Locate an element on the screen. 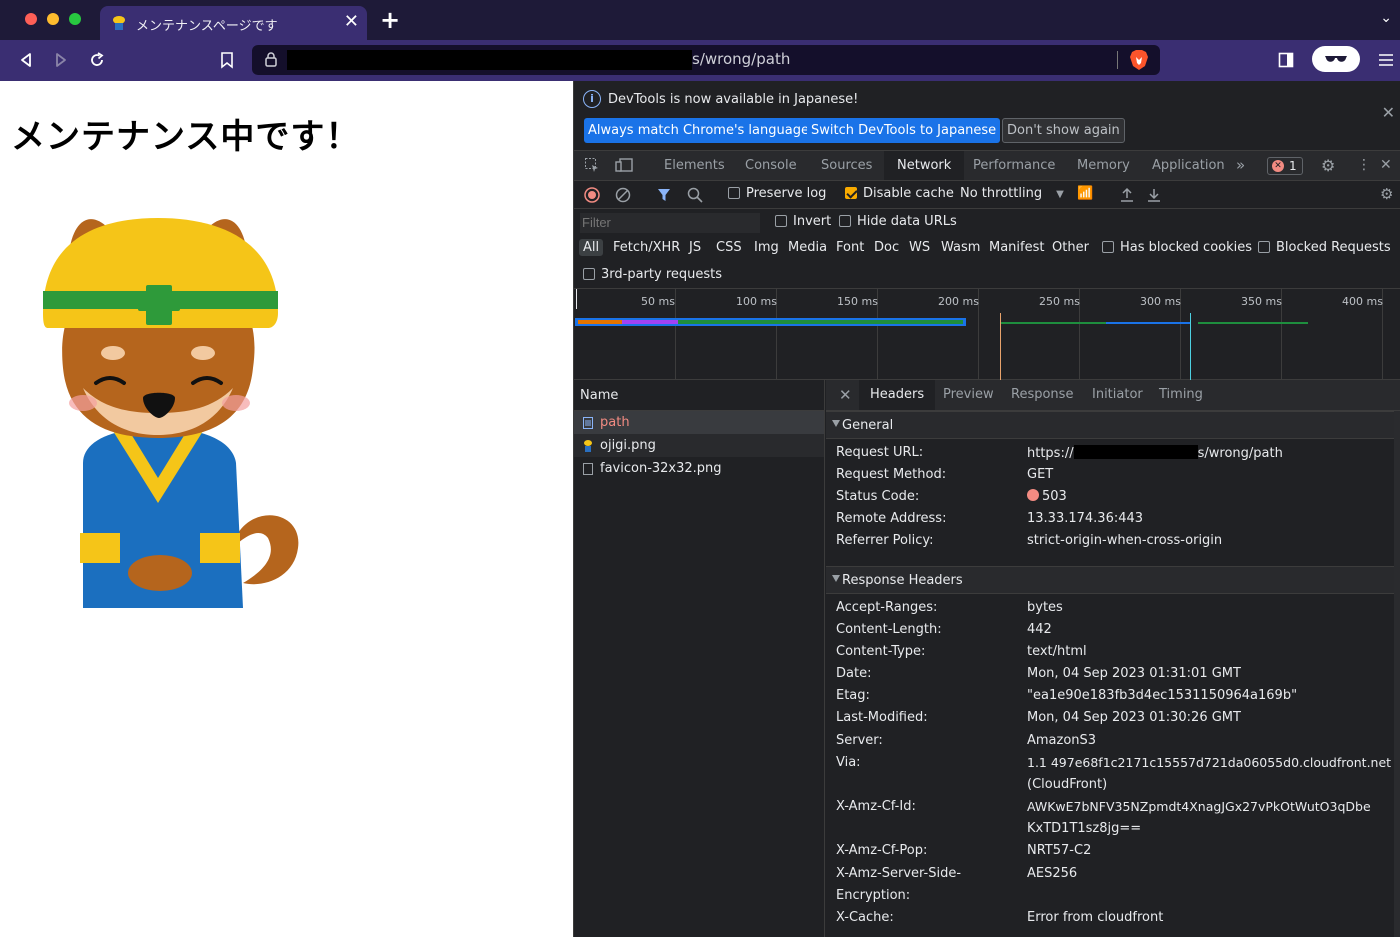 This screenshot has height=937, width=1400. close-infobar-icon: ✕ is located at coordinates (1388, 112).